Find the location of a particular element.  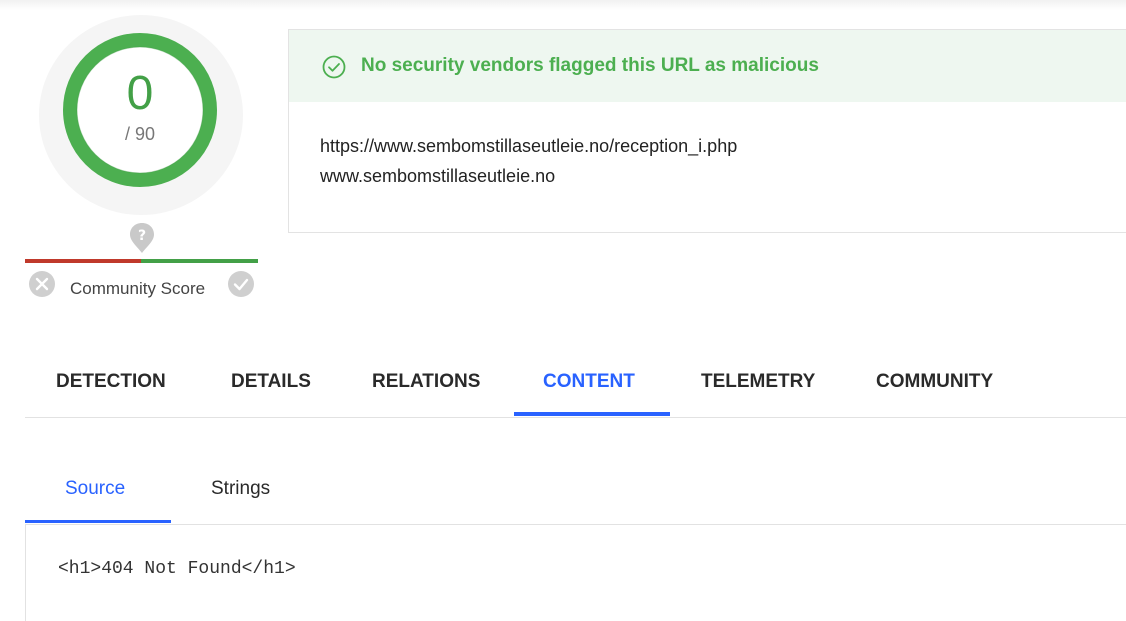

detection-count: 0 is located at coordinates (140, 93).